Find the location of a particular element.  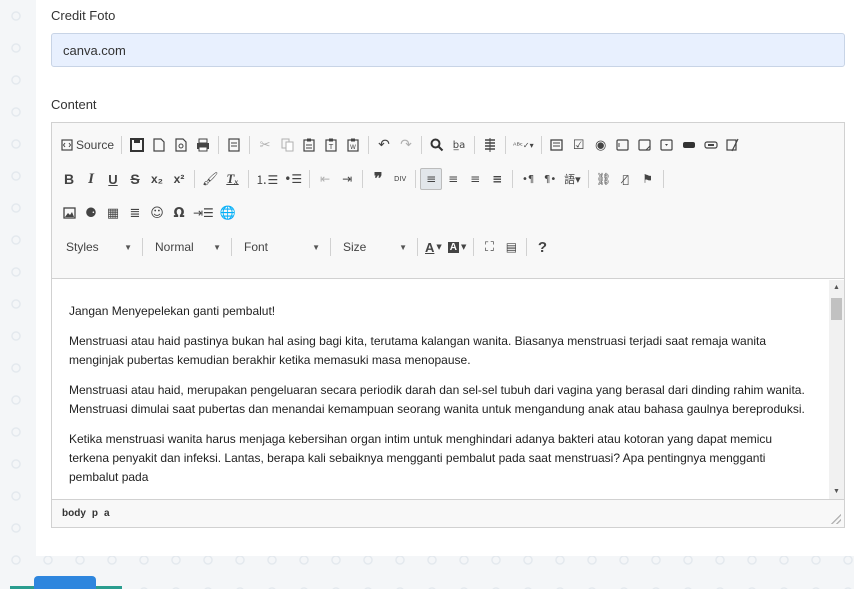

strikethrough-button: S is located at coordinates (135, 179).